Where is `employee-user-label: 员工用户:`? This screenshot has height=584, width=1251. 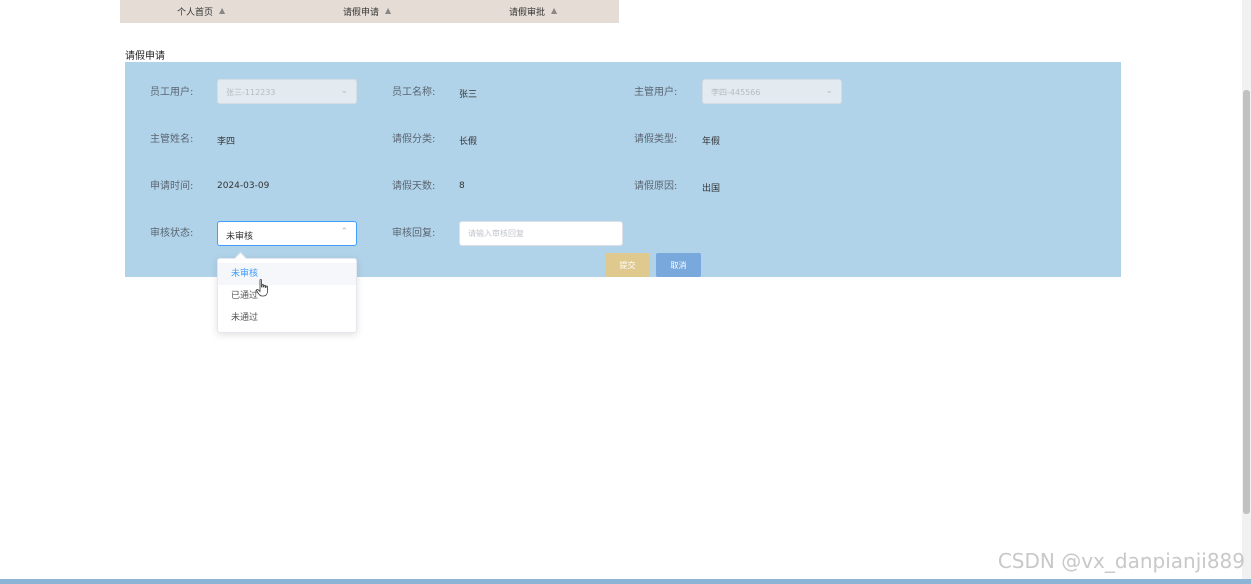 employee-user-label: 员工用户: is located at coordinates (172, 92).